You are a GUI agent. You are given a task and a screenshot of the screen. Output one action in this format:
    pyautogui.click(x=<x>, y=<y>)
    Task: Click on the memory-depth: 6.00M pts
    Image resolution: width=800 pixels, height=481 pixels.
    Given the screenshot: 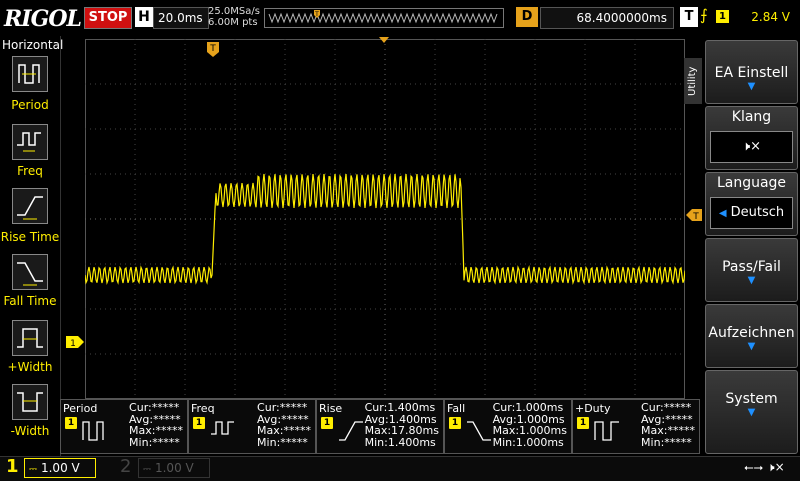 What is the action you would take?
    pyautogui.click(x=233, y=22)
    